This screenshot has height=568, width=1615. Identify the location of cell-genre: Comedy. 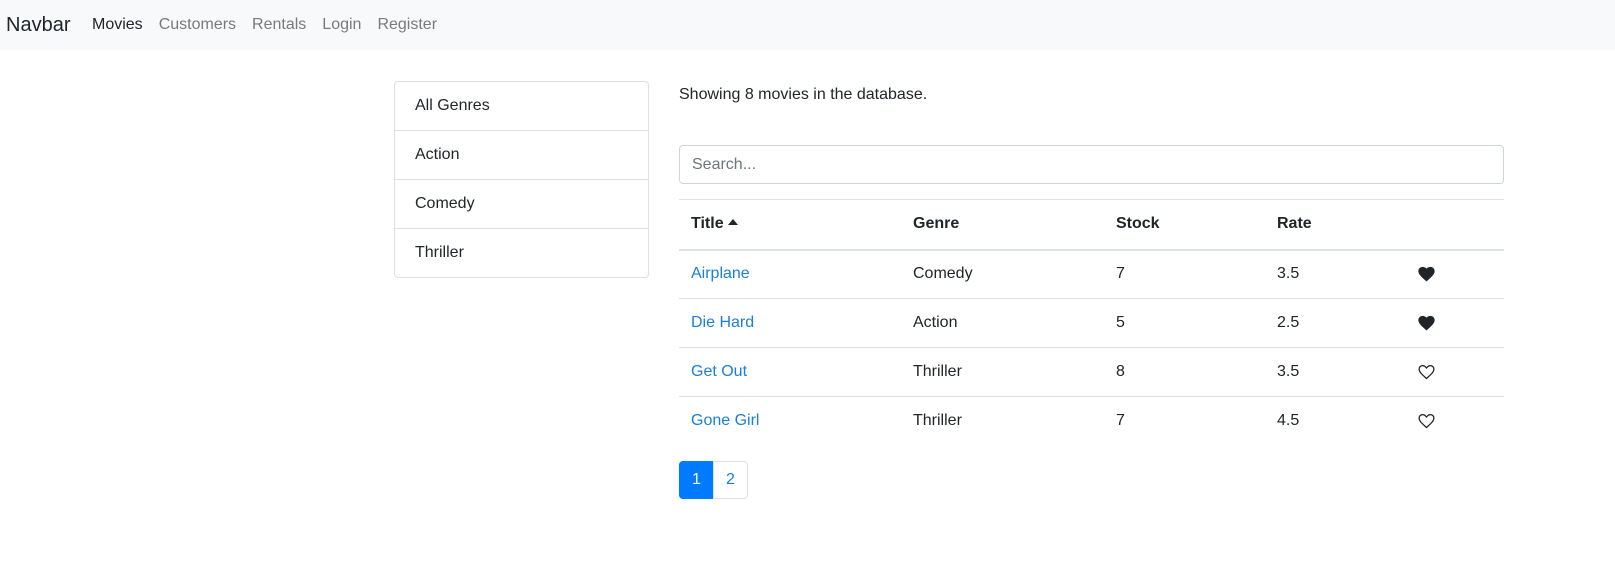
(1002, 274).